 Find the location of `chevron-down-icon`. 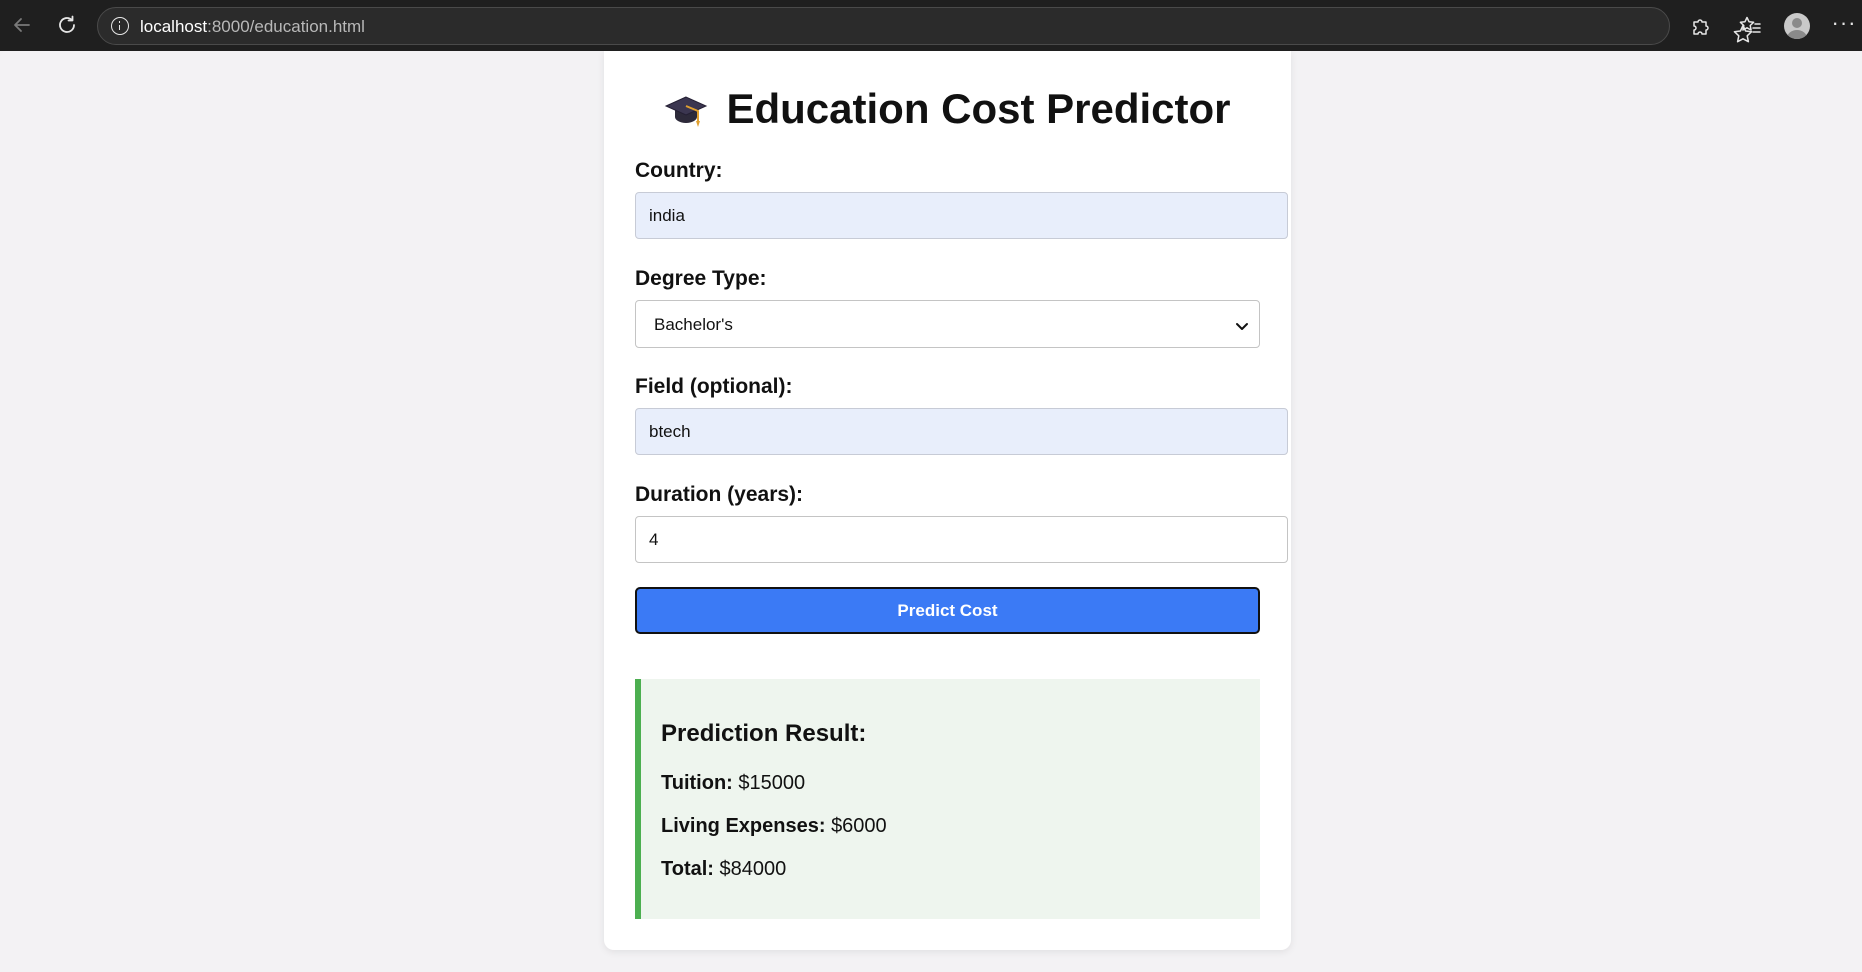

chevron-down-icon is located at coordinates (1242, 328).